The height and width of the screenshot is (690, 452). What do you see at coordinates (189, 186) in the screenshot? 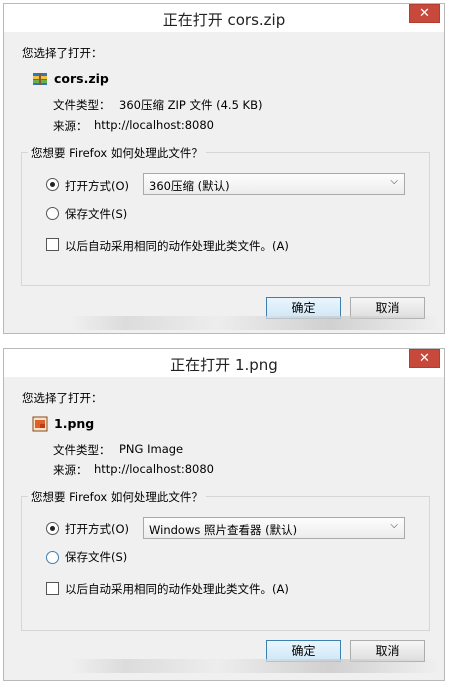
I see `open-with-value: 360压缩 (默认)` at bounding box center [189, 186].